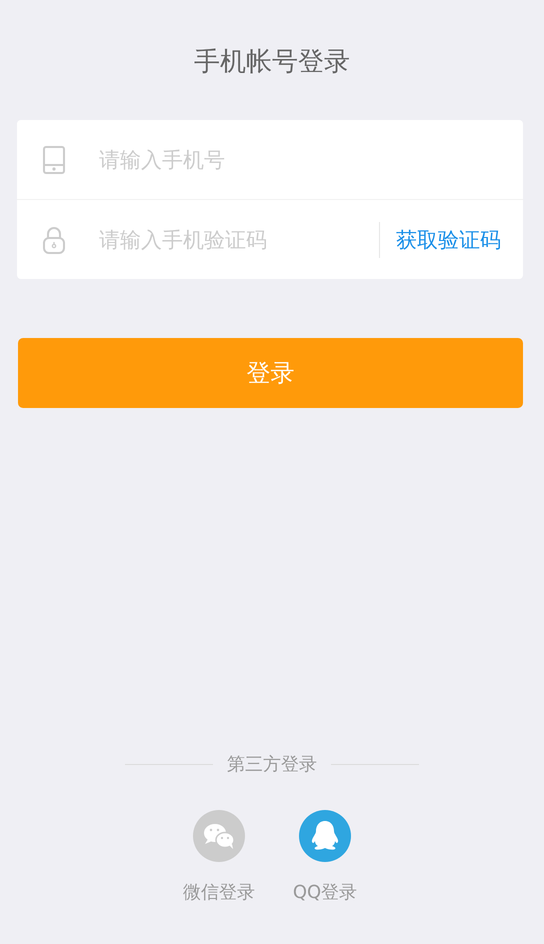 This screenshot has height=944, width=544. Describe the element at coordinates (270, 373) in the screenshot. I see `login-button: 登录` at that location.